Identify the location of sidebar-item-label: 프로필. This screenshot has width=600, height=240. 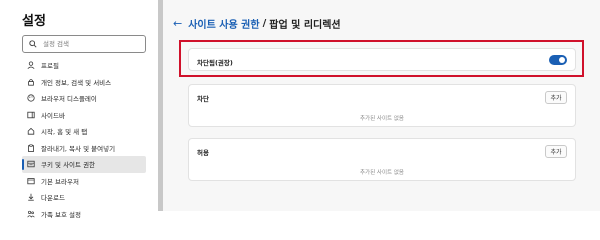
(50, 66).